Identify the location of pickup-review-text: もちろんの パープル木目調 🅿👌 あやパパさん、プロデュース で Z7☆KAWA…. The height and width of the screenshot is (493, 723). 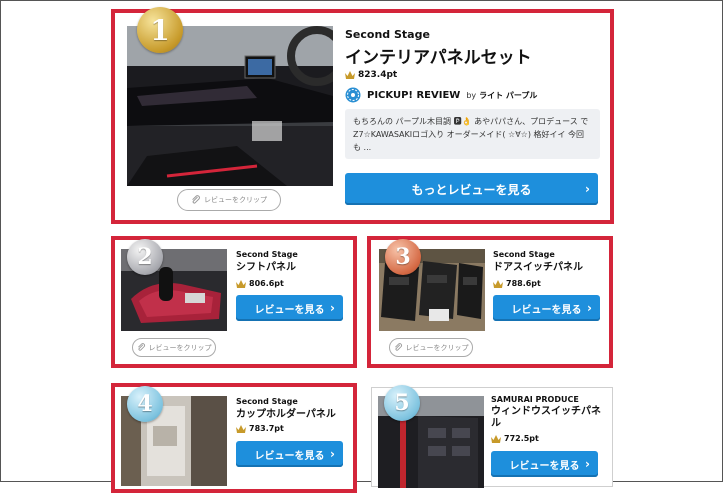
(472, 134).